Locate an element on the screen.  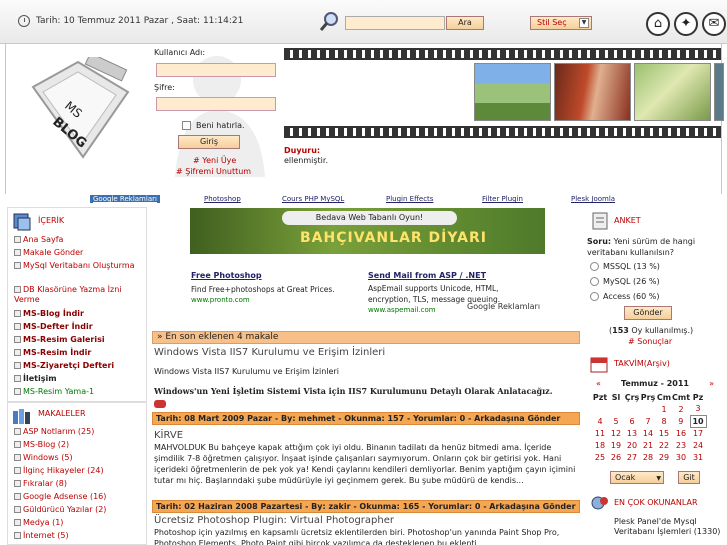
calendar-day: 7 is located at coordinates (648, 421).